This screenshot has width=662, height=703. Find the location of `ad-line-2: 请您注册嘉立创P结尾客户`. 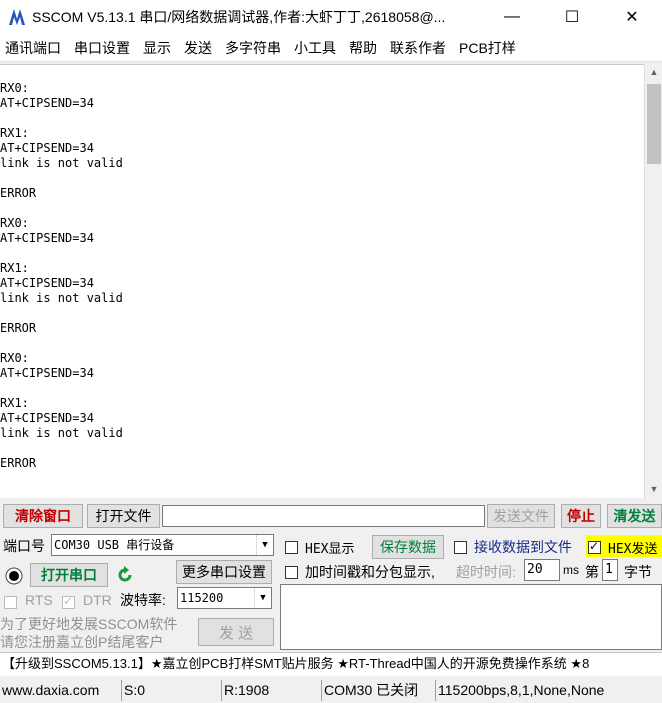

ad-line-2: 请您注册嘉立创P结尾客户 is located at coordinates (81, 642).